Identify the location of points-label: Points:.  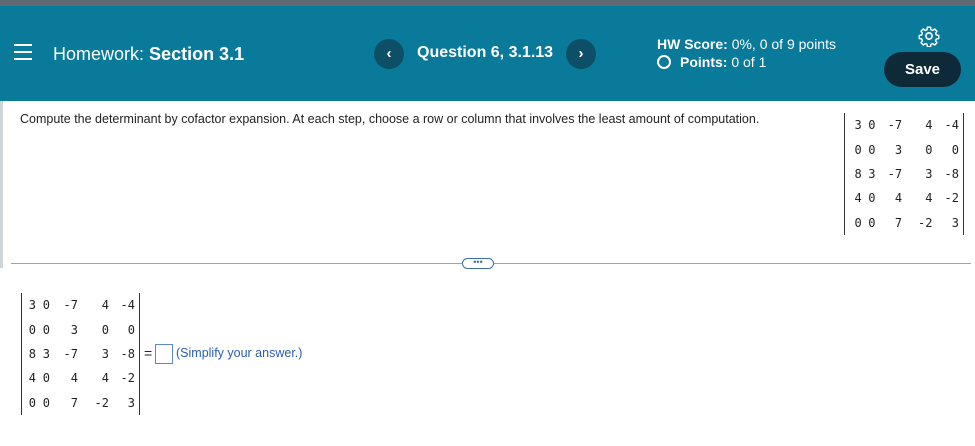
(704, 62).